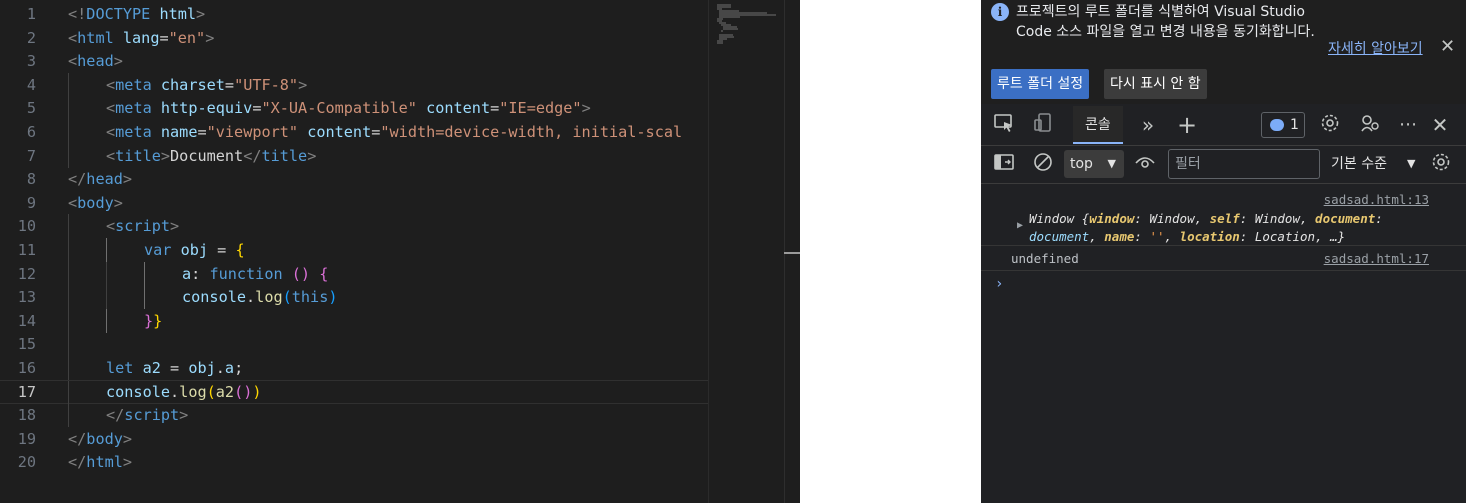 The height and width of the screenshot is (503, 1466). Describe the element at coordinates (354, 14) in the screenshot. I see `code-line: 1 <!DOCTYPE html>` at that location.